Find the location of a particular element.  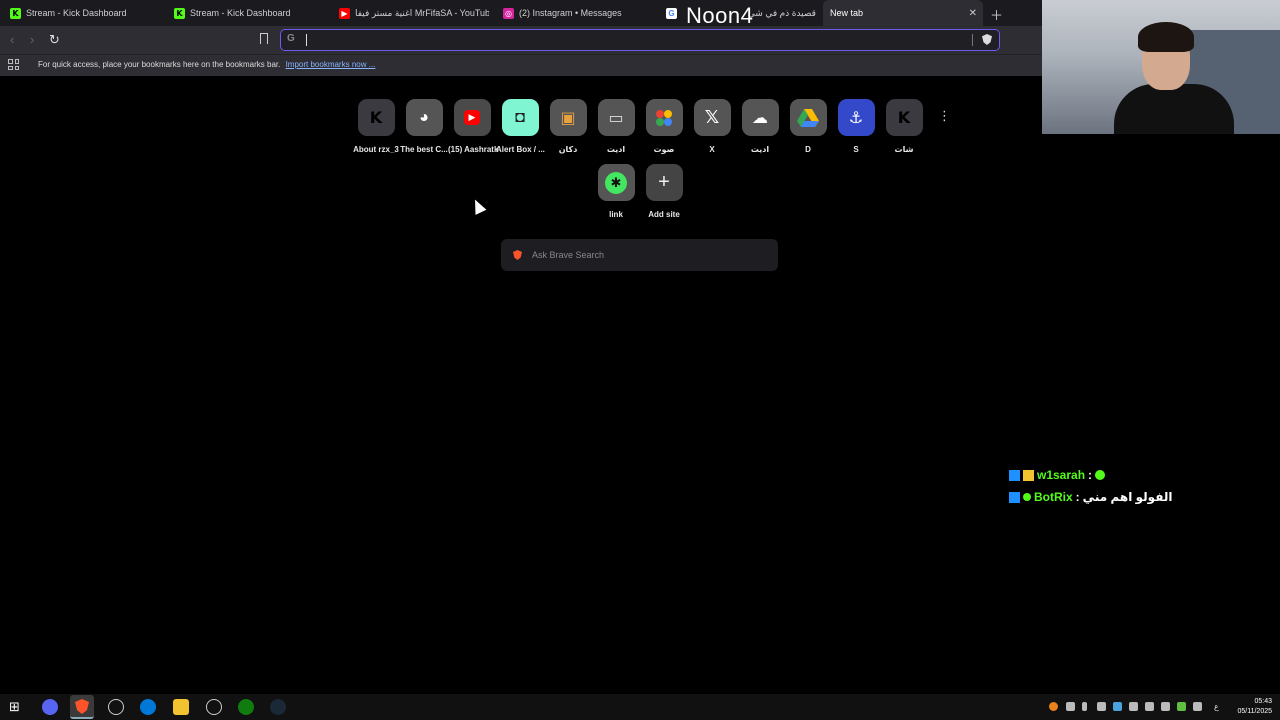

app-icon is located at coordinates (148, 707).